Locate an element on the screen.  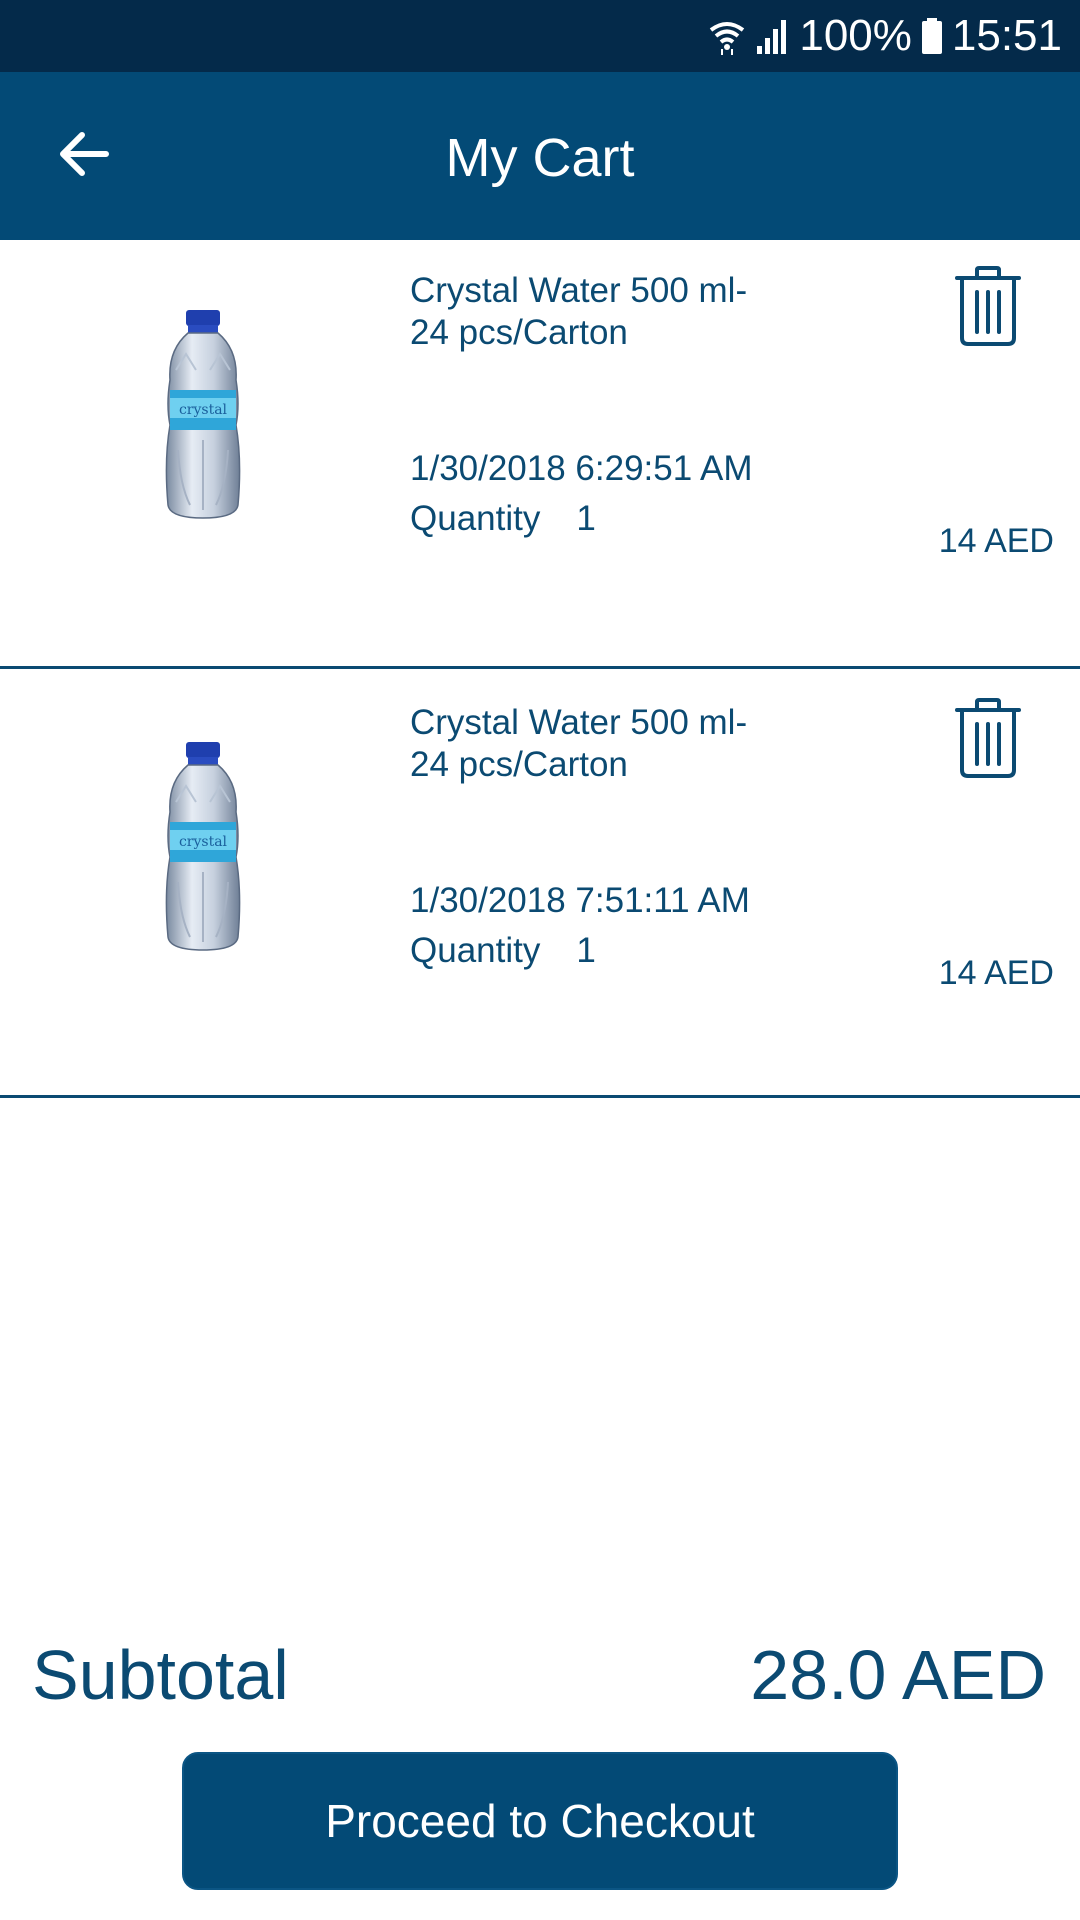
order-date: 1/30/2018 7:51:11 AM is located at coordinates (580, 900).